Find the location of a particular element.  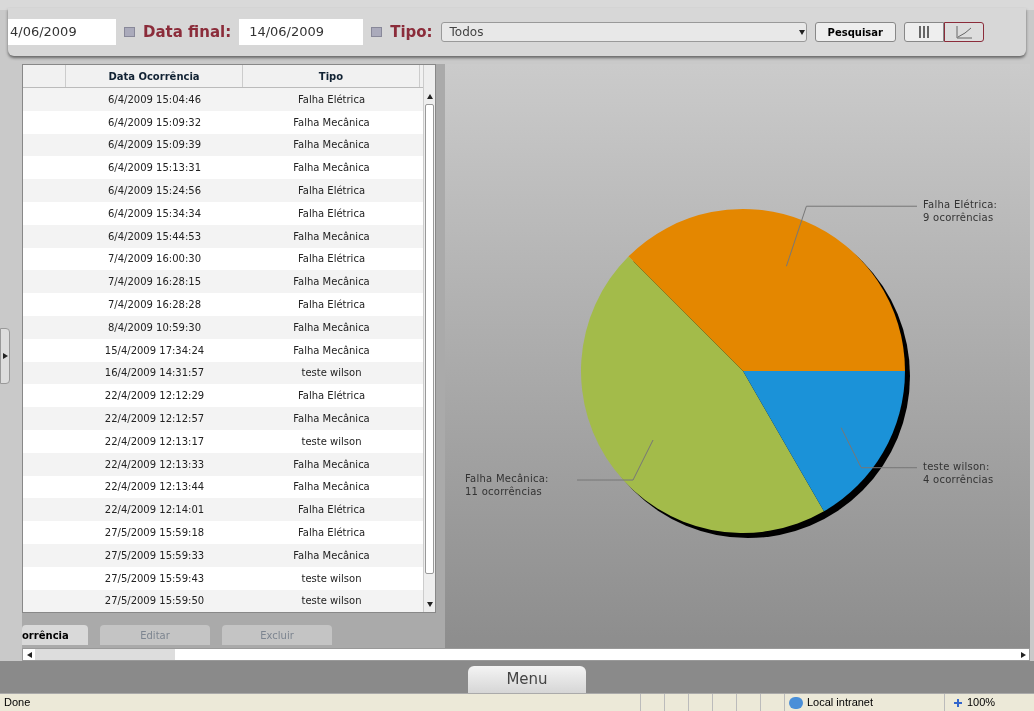

table-cell-text: 6/4/2009 15:44:53 is located at coordinates (154, 236).